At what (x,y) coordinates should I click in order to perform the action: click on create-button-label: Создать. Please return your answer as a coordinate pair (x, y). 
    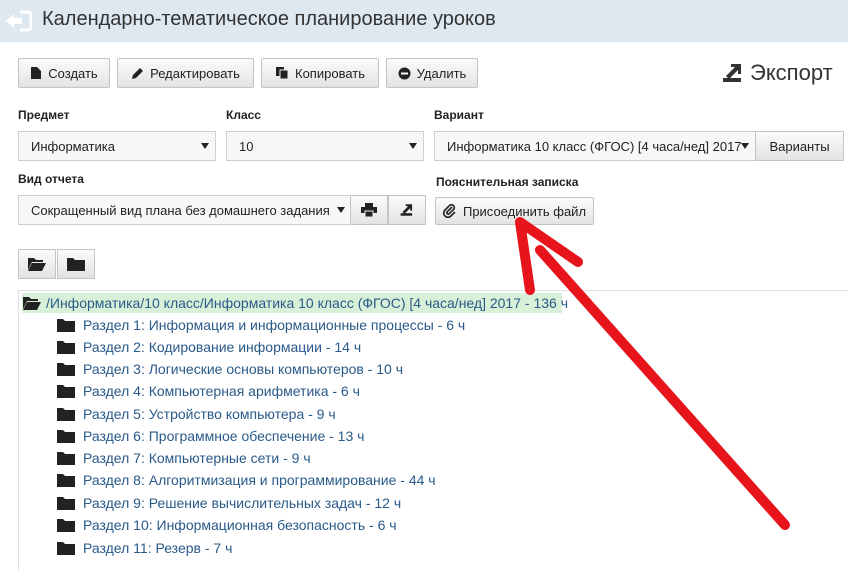
    Looking at the image, I should click on (73, 73).